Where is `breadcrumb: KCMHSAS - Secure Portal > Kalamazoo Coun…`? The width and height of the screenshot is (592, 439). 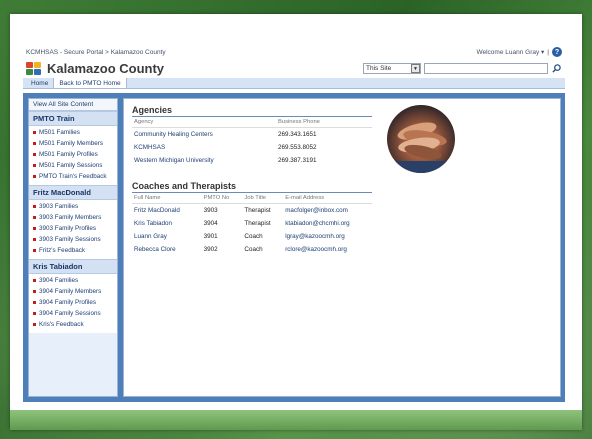 breadcrumb: KCMHSAS - Secure Portal > Kalamazoo Coun… is located at coordinates (96, 52).